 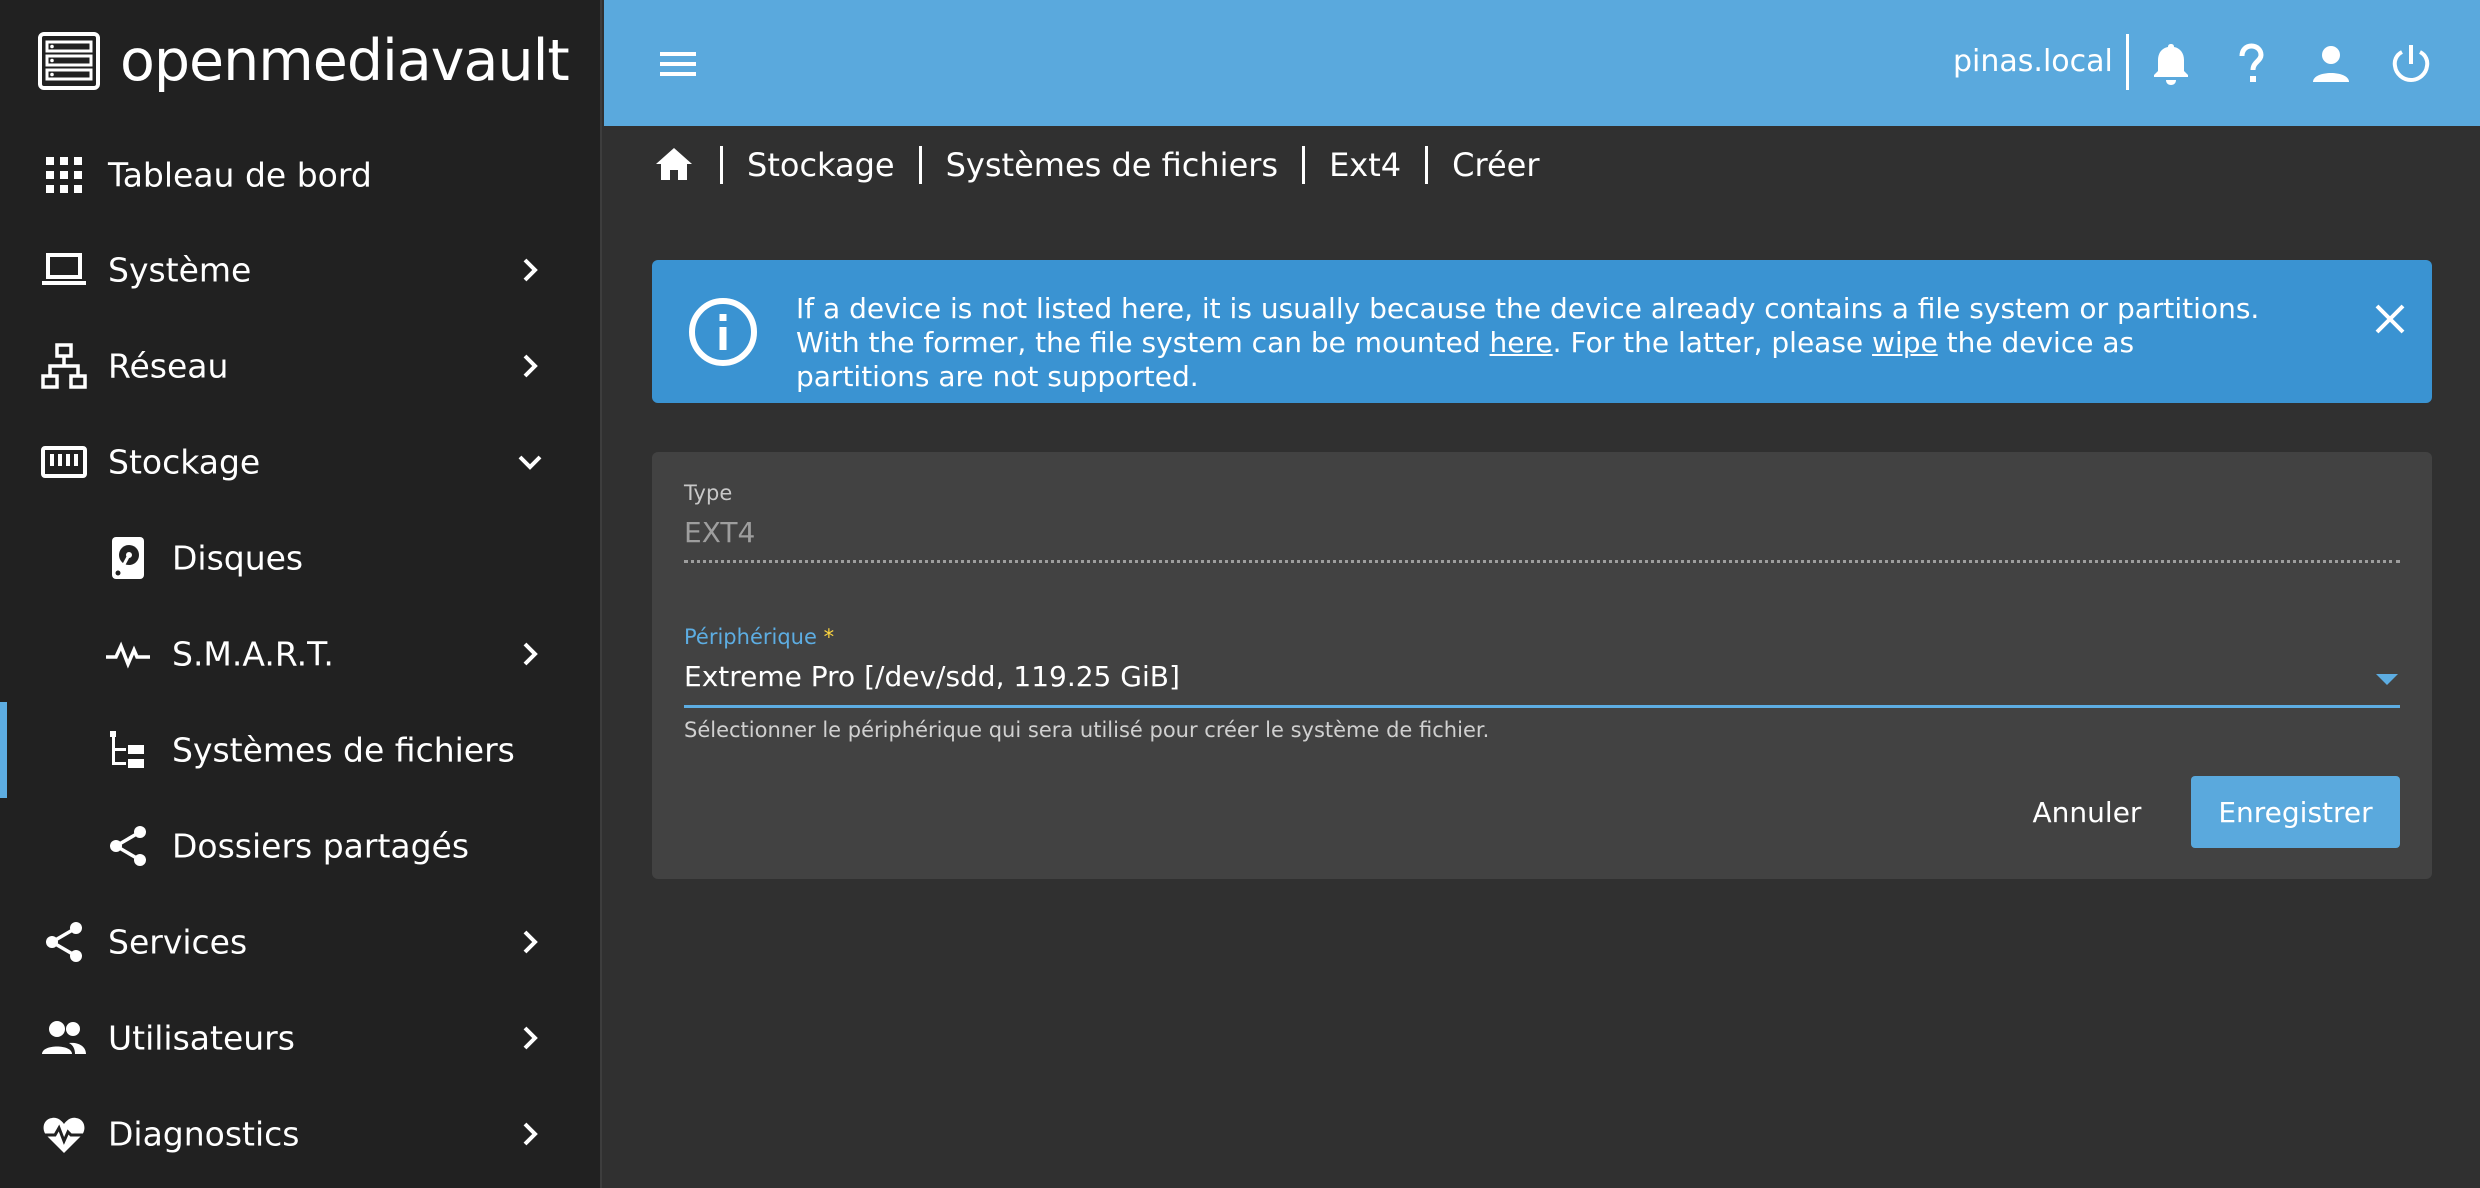 What do you see at coordinates (1542, 561) in the screenshot?
I see `type-field-underline` at bounding box center [1542, 561].